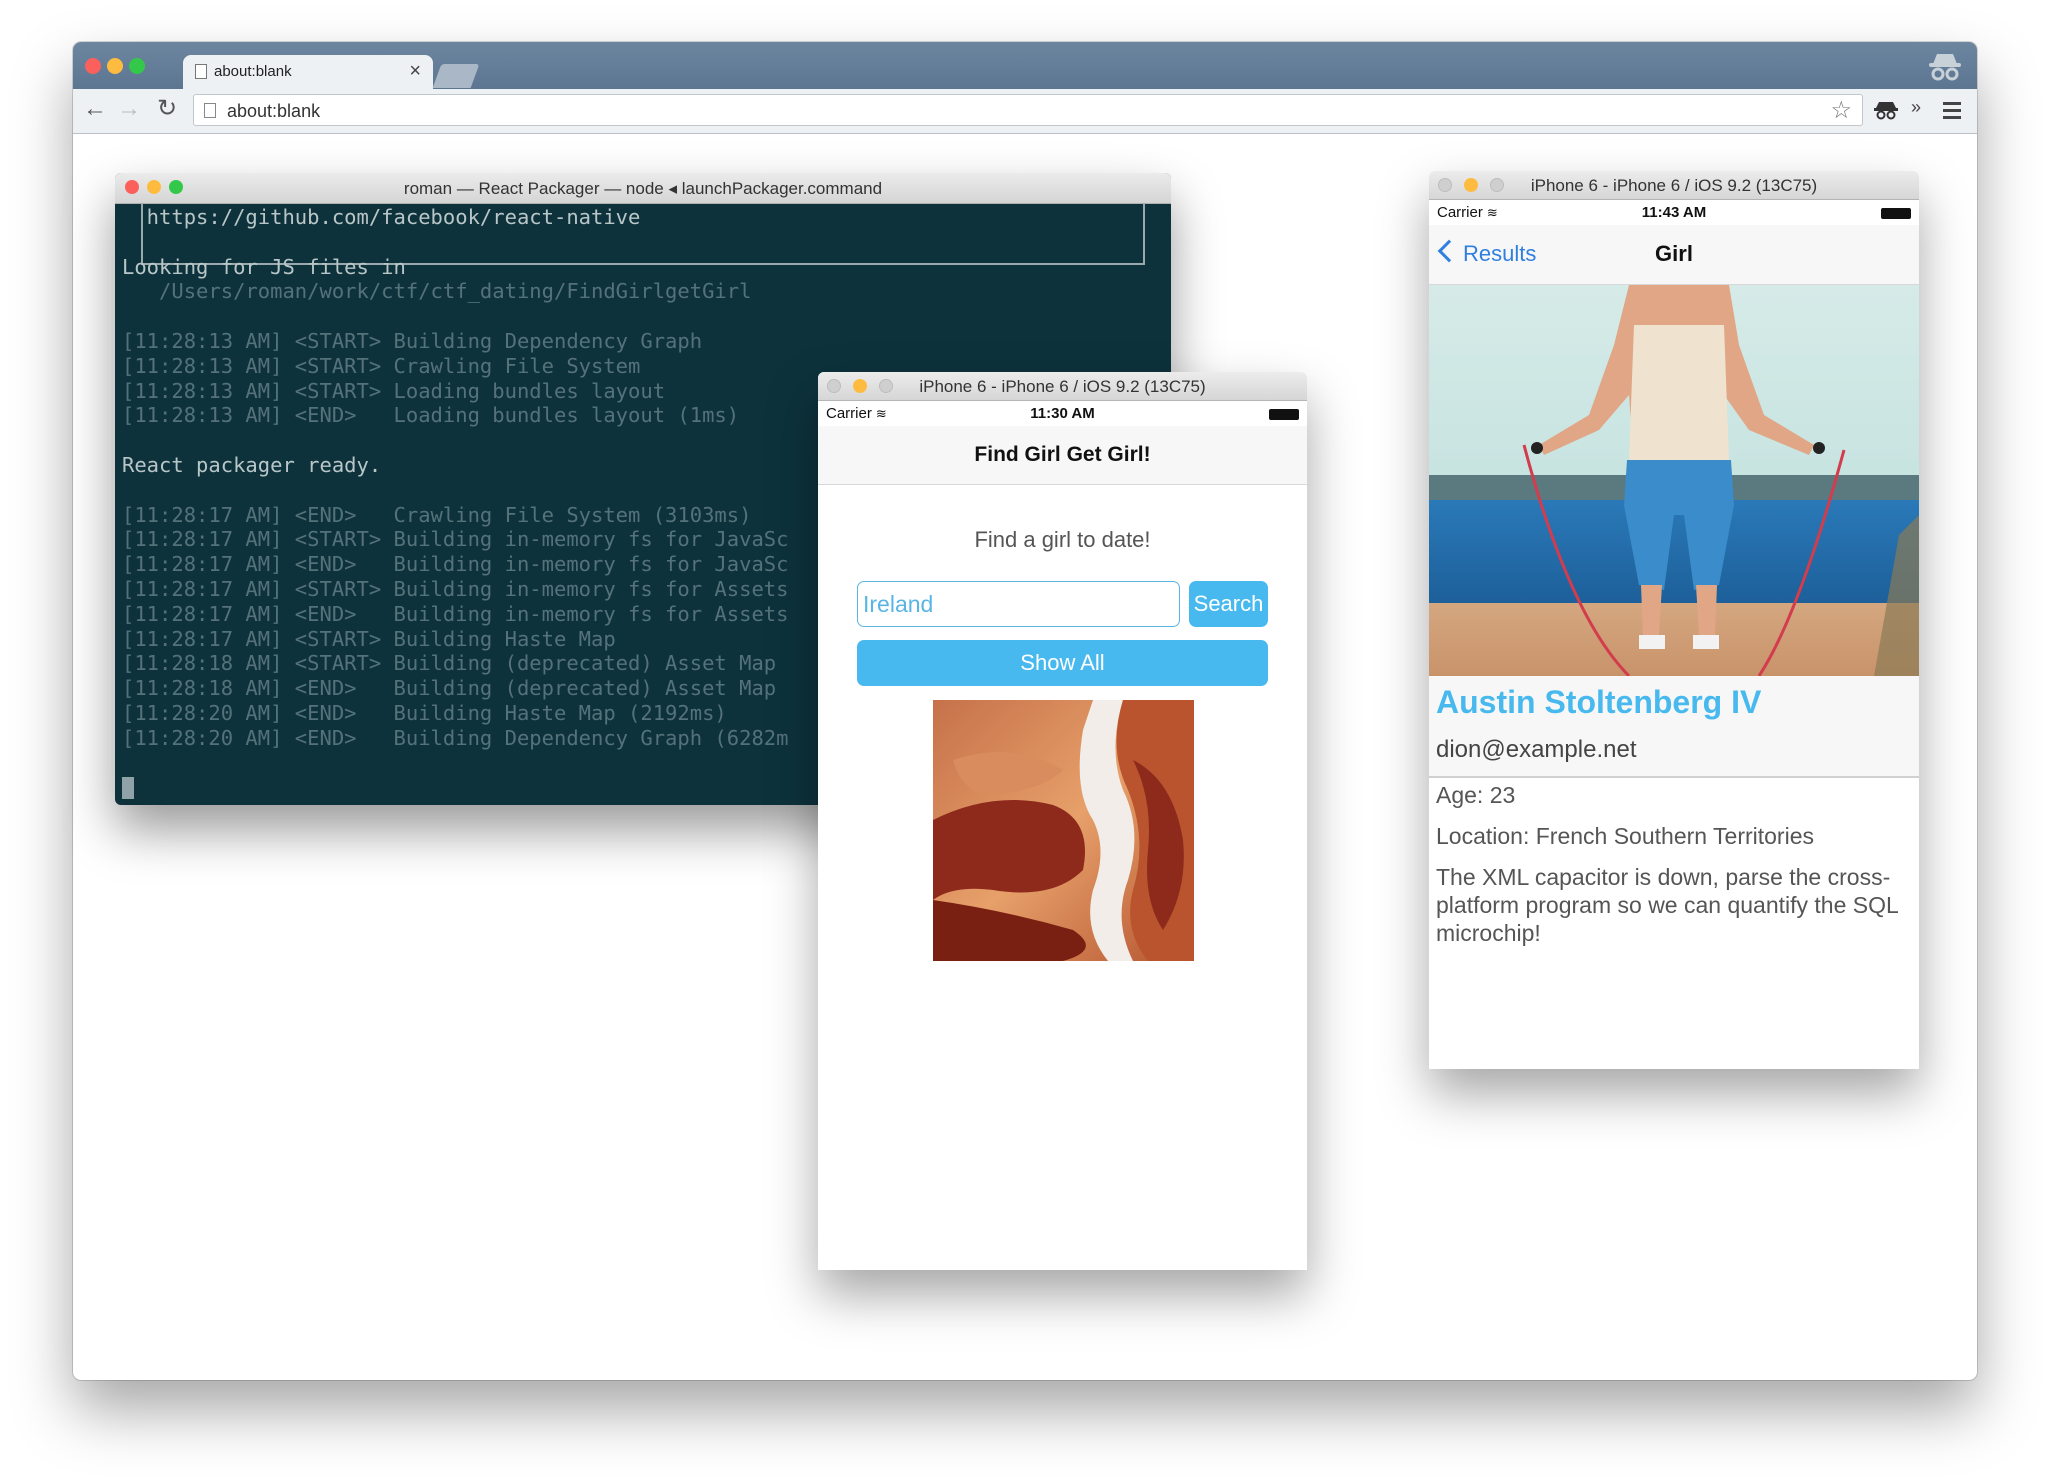 Image resolution: width=2048 pixels, height=1484 pixels. I want to click on incognito-icon, so click(1945, 67).